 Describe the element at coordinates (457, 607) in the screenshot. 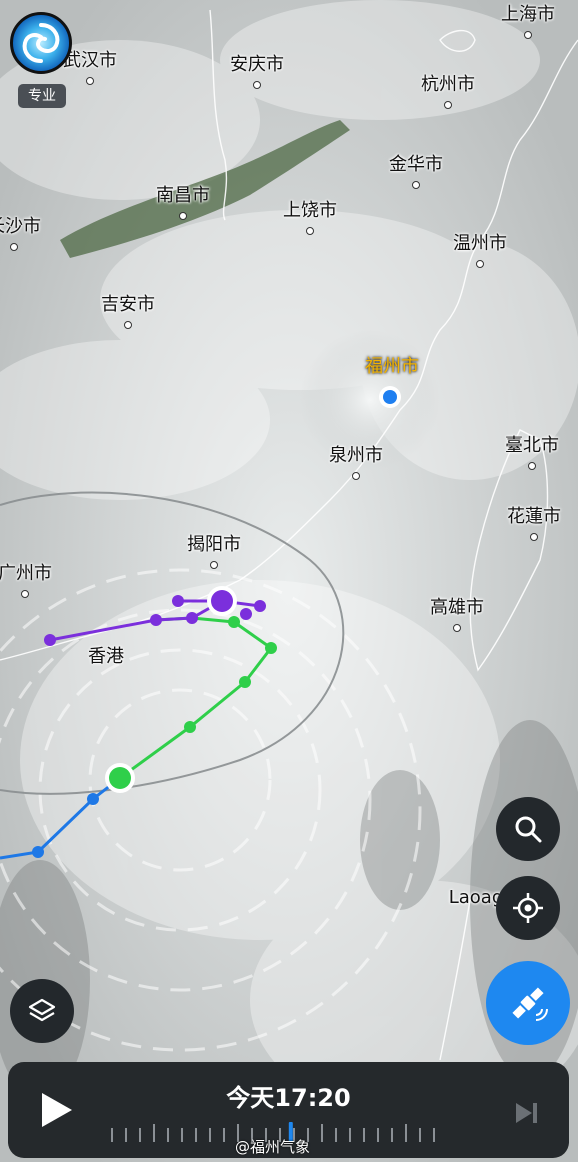

I see `city-label: 高雄市` at that location.